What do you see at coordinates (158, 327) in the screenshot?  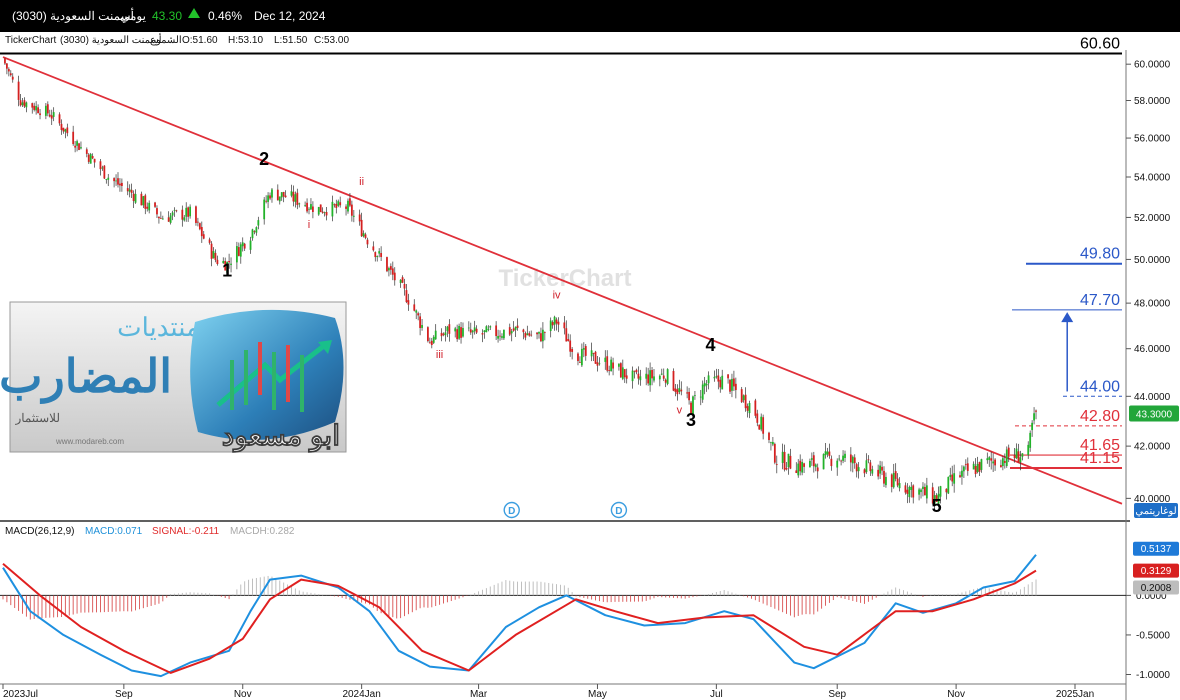 I see `logo-line1: منتديات` at bounding box center [158, 327].